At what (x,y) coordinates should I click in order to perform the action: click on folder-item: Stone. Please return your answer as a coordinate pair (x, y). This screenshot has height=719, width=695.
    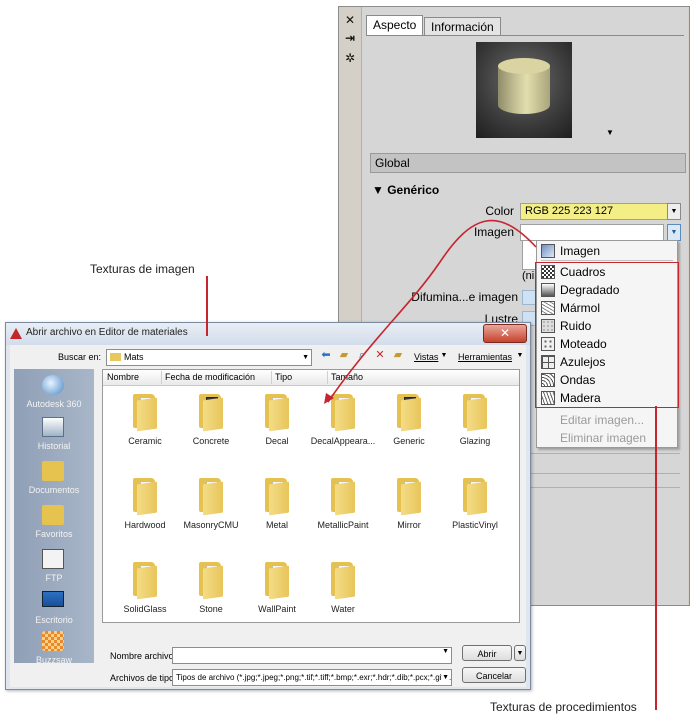
    Looking at the image, I should click on (211, 595).